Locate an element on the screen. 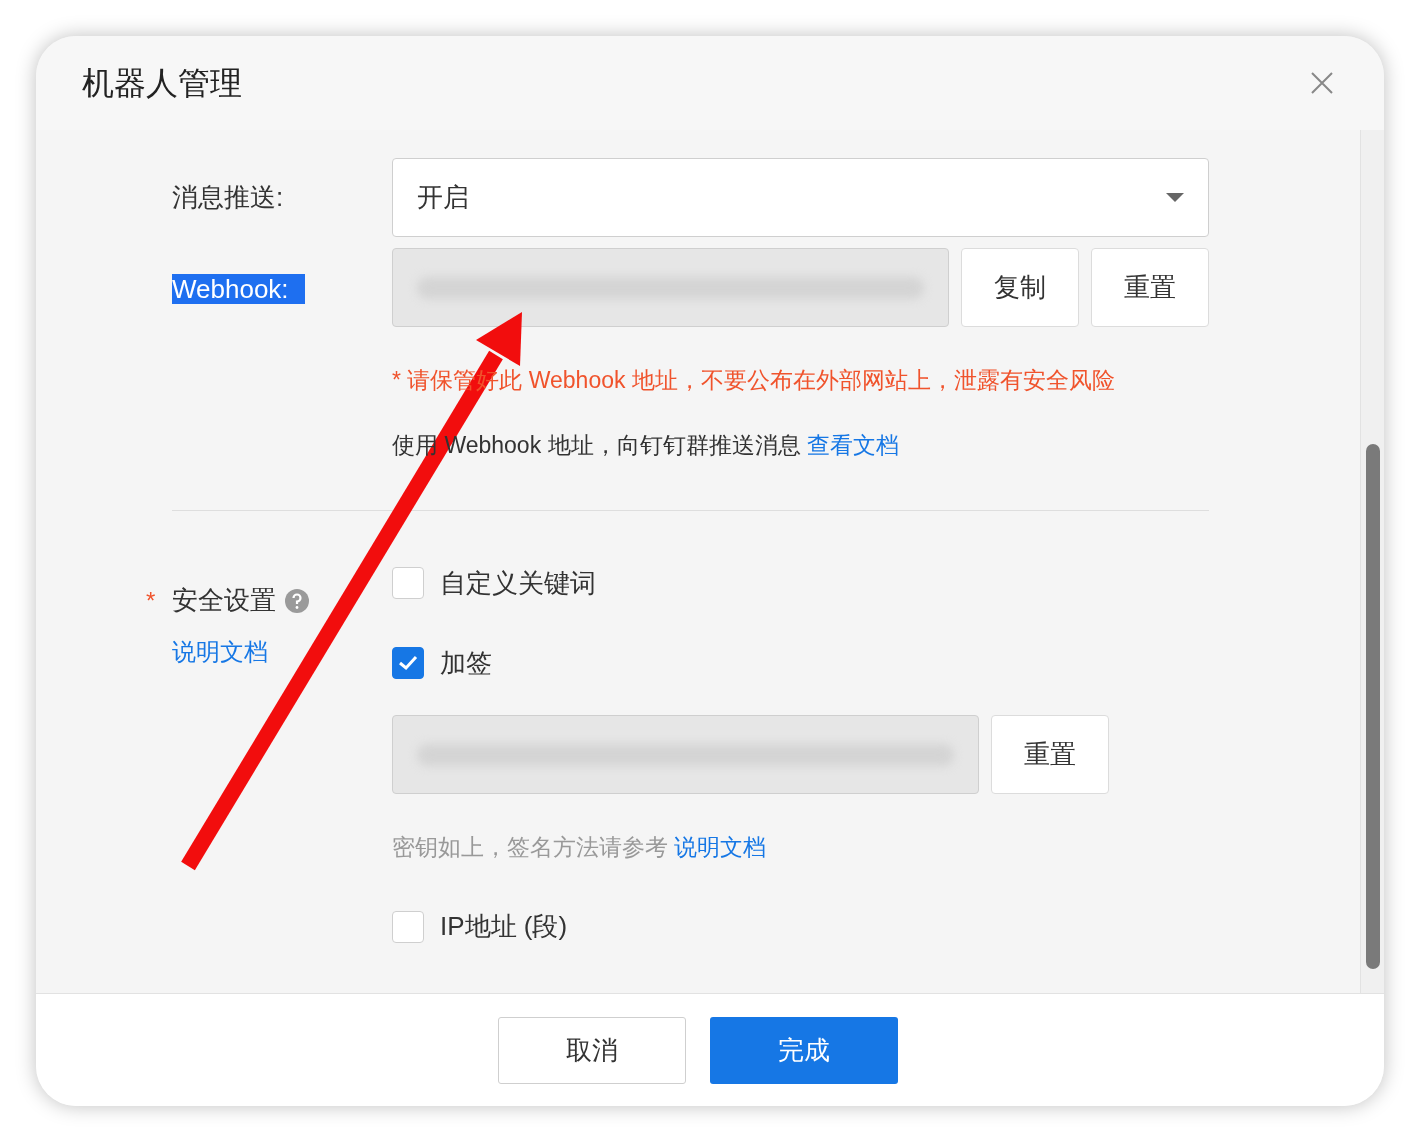 The width and height of the screenshot is (1420, 1142). checkmark-icon is located at coordinates (408, 663).